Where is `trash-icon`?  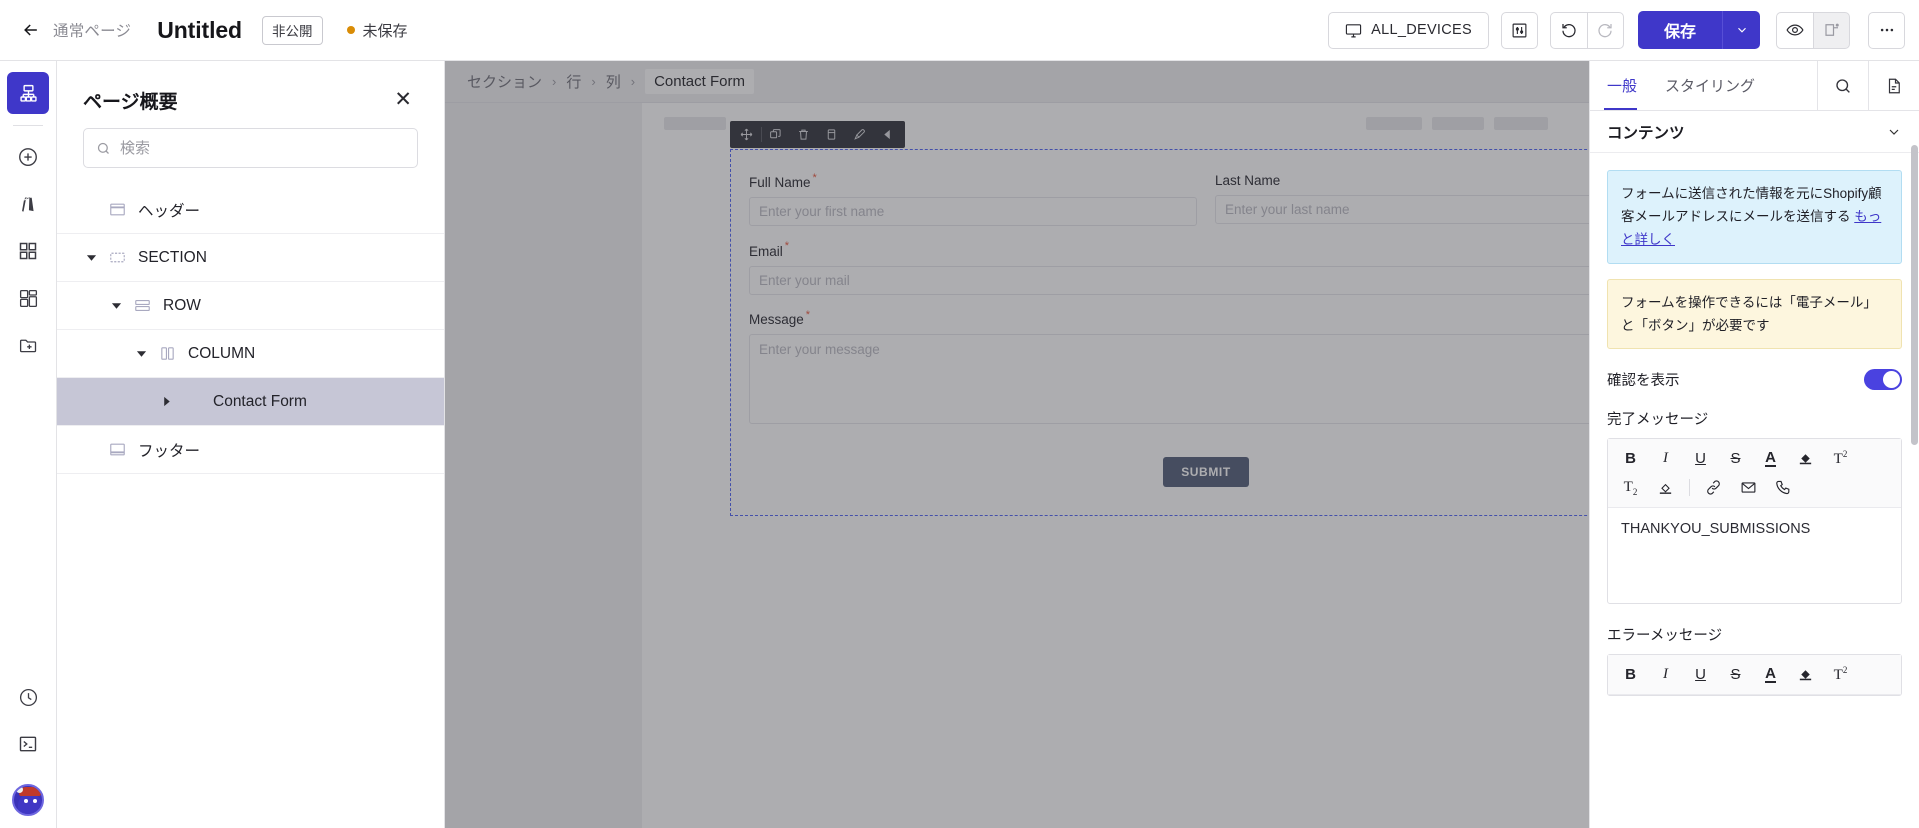 trash-icon is located at coordinates (804, 134).